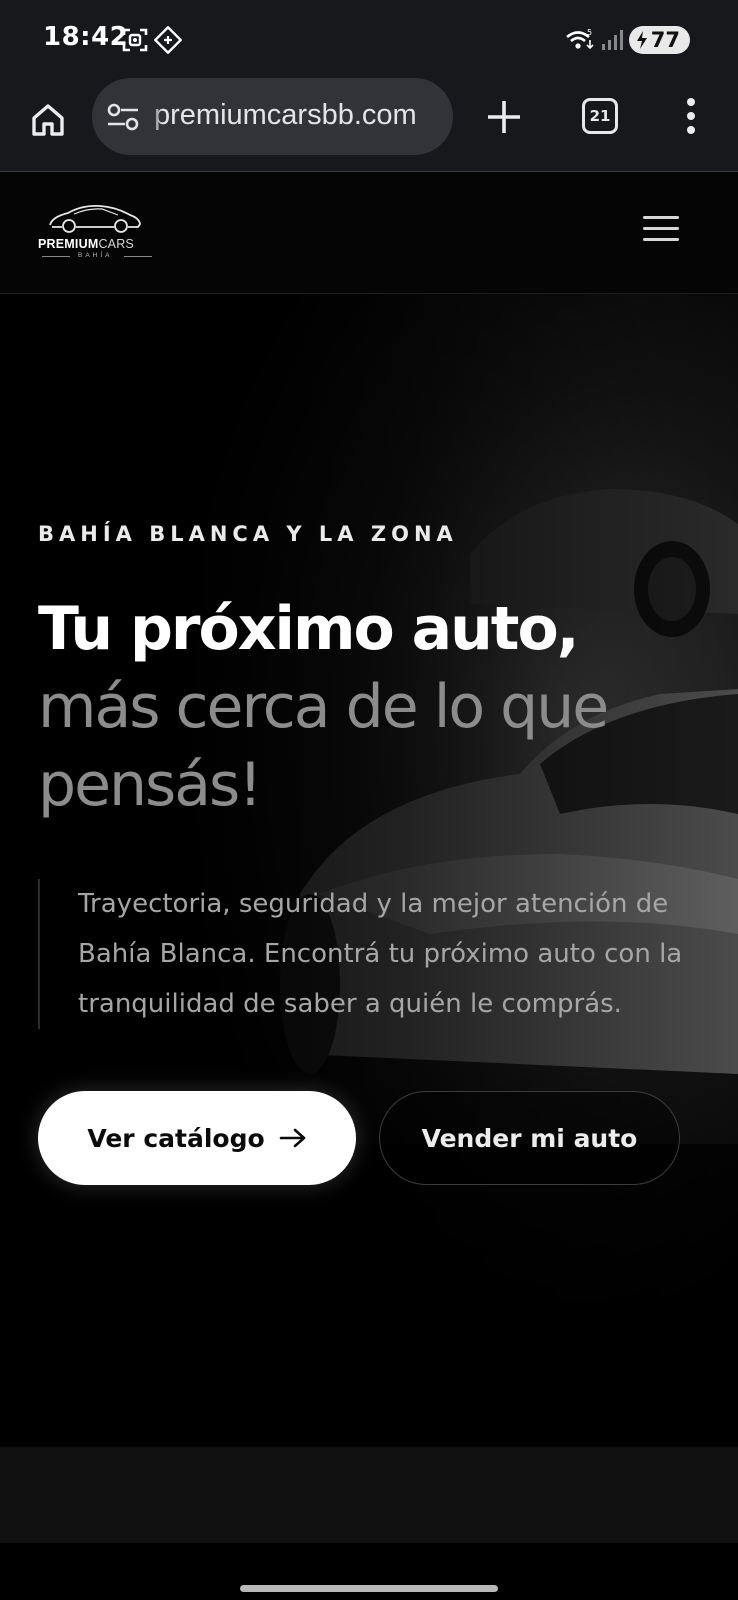  What do you see at coordinates (369, 39) in the screenshot?
I see `status-bar: 18:42 5 77` at bounding box center [369, 39].